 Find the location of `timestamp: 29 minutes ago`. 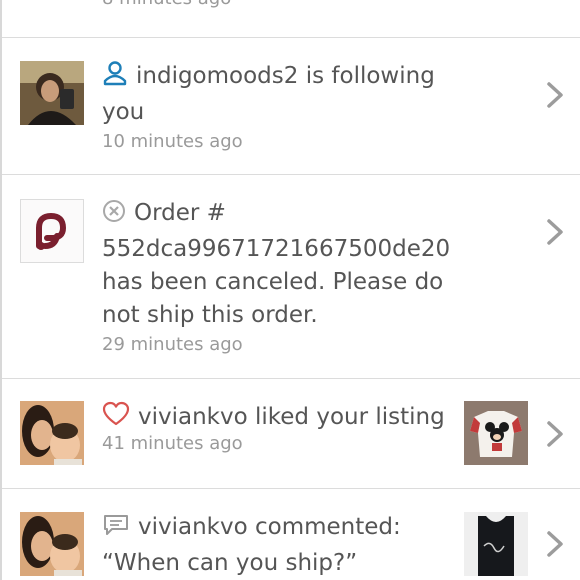

timestamp: 29 minutes ago is located at coordinates (172, 344).